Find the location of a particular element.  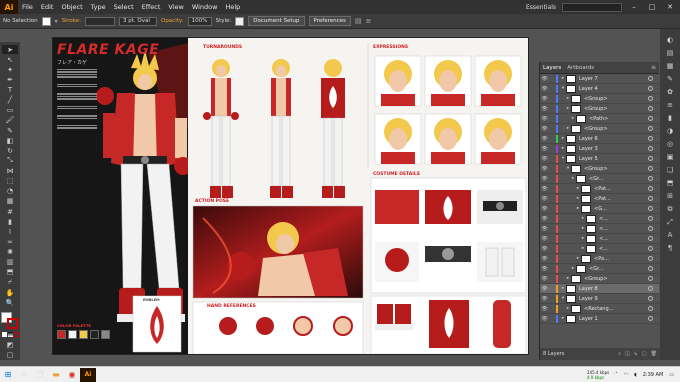

layer-row: 👁 ▸ <Group> is located at coordinates (599, 279).